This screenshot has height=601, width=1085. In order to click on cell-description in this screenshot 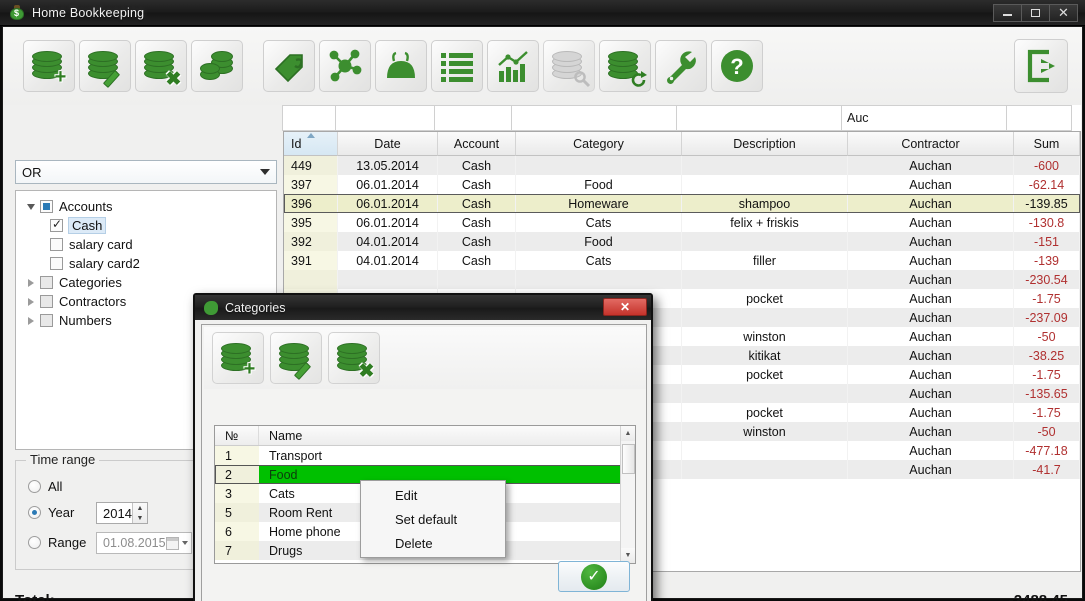, I will do `click(765, 279)`.